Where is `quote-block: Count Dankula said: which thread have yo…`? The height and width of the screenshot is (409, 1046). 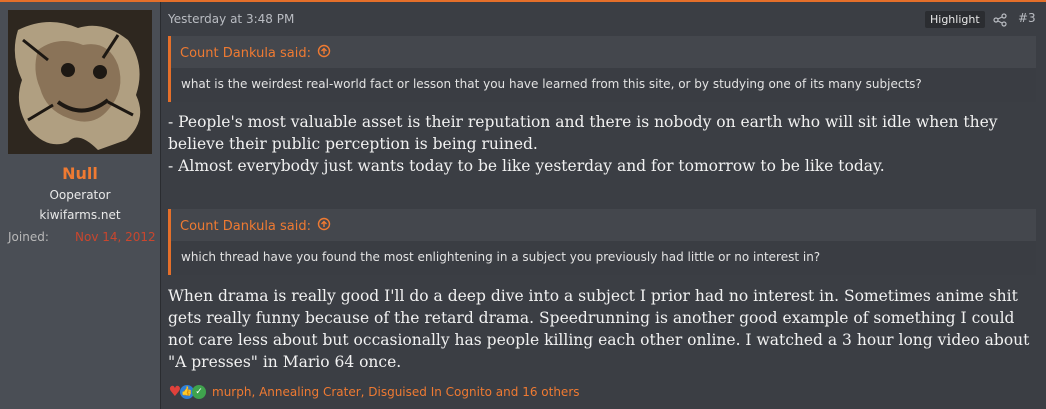 quote-block: Count Dankula said: which thread have yo… is located at coordinates (602, 242).